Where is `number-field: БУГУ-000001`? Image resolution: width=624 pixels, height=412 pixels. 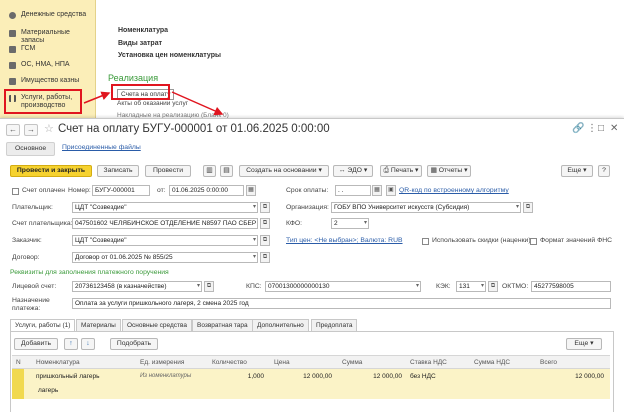
number-field: БУГУ-000001 is located at coordinates (121, 190).